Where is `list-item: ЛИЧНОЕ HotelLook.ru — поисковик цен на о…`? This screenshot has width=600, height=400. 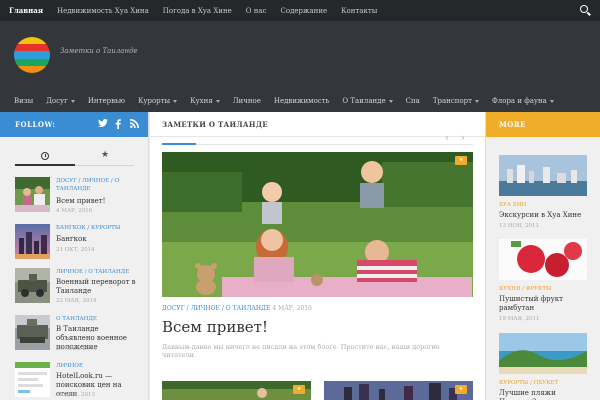 list-item: ЛИЧНОЕ HotelLook.ru — поисковик цен на о… is located at coordinates (76, 381).